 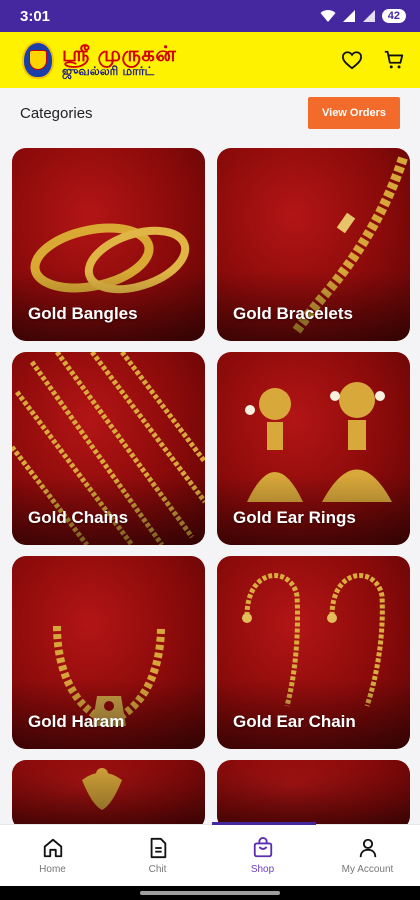 I want to click on cart-button, so click(x=394, y=60).